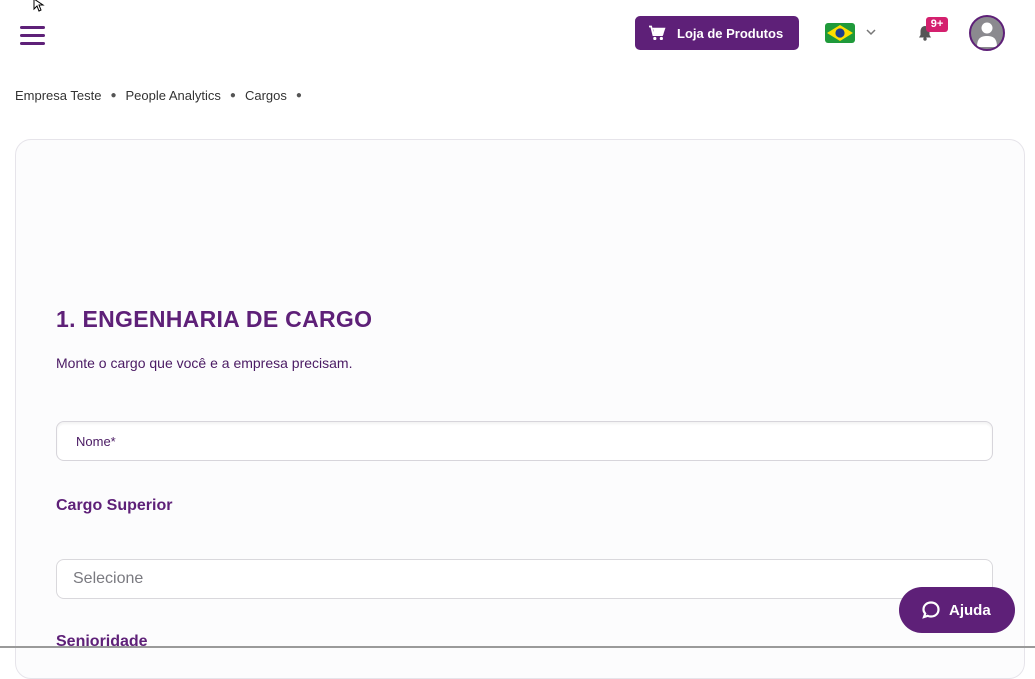 This screenshot has width=1035, height=679. What do you see at coordinates (214, 319) in the screenshot?
I see `section-title: 1. ENGENHARIA DE CARGO` at bounding box center [214, 319].